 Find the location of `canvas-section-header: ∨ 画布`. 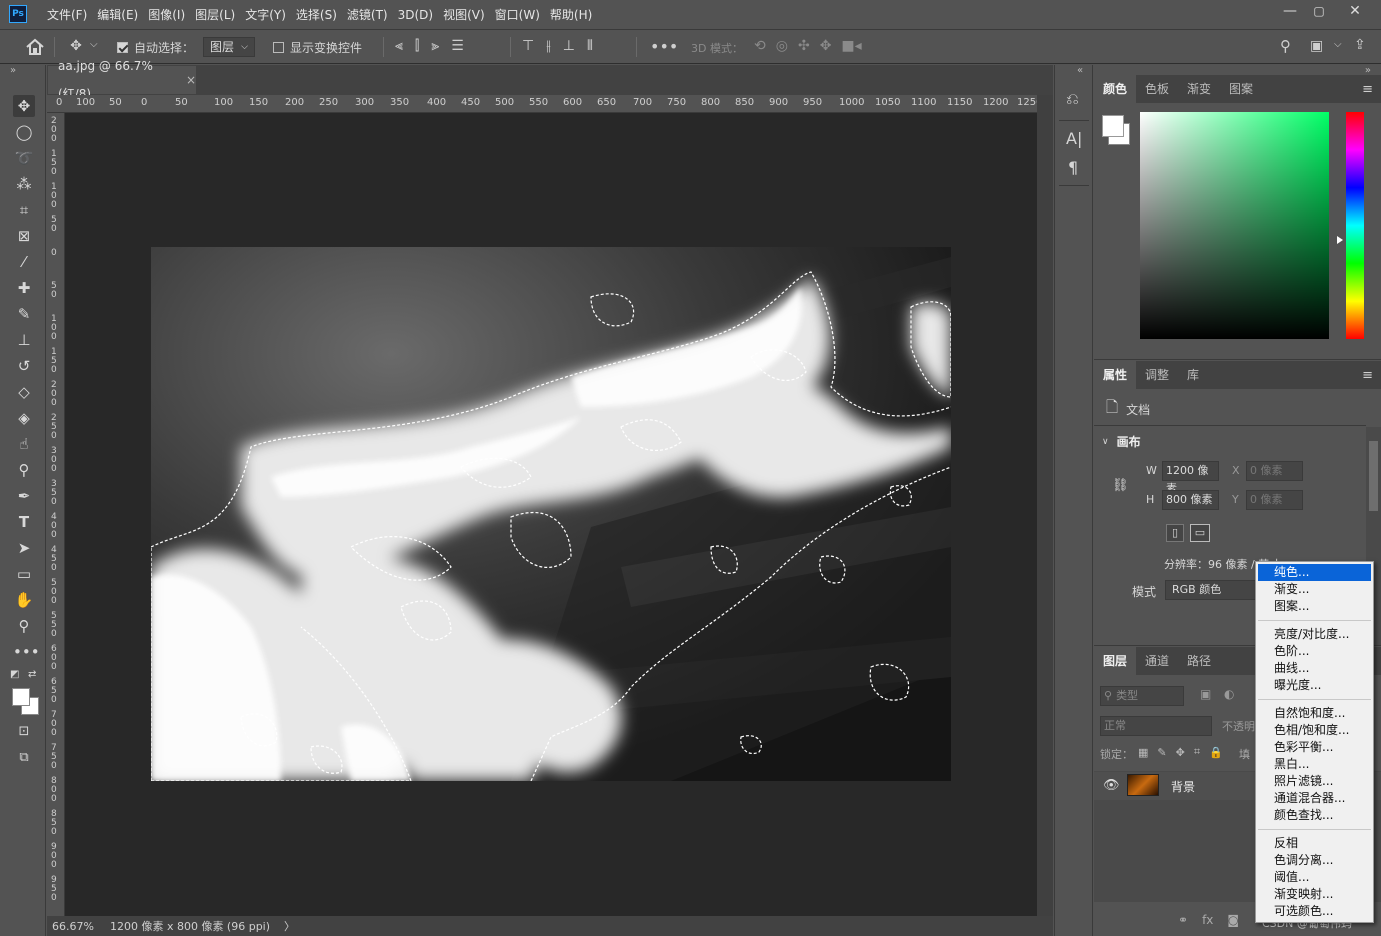

canvas-section-header: ∨ 画布 is located at coordinates (1121, 441).